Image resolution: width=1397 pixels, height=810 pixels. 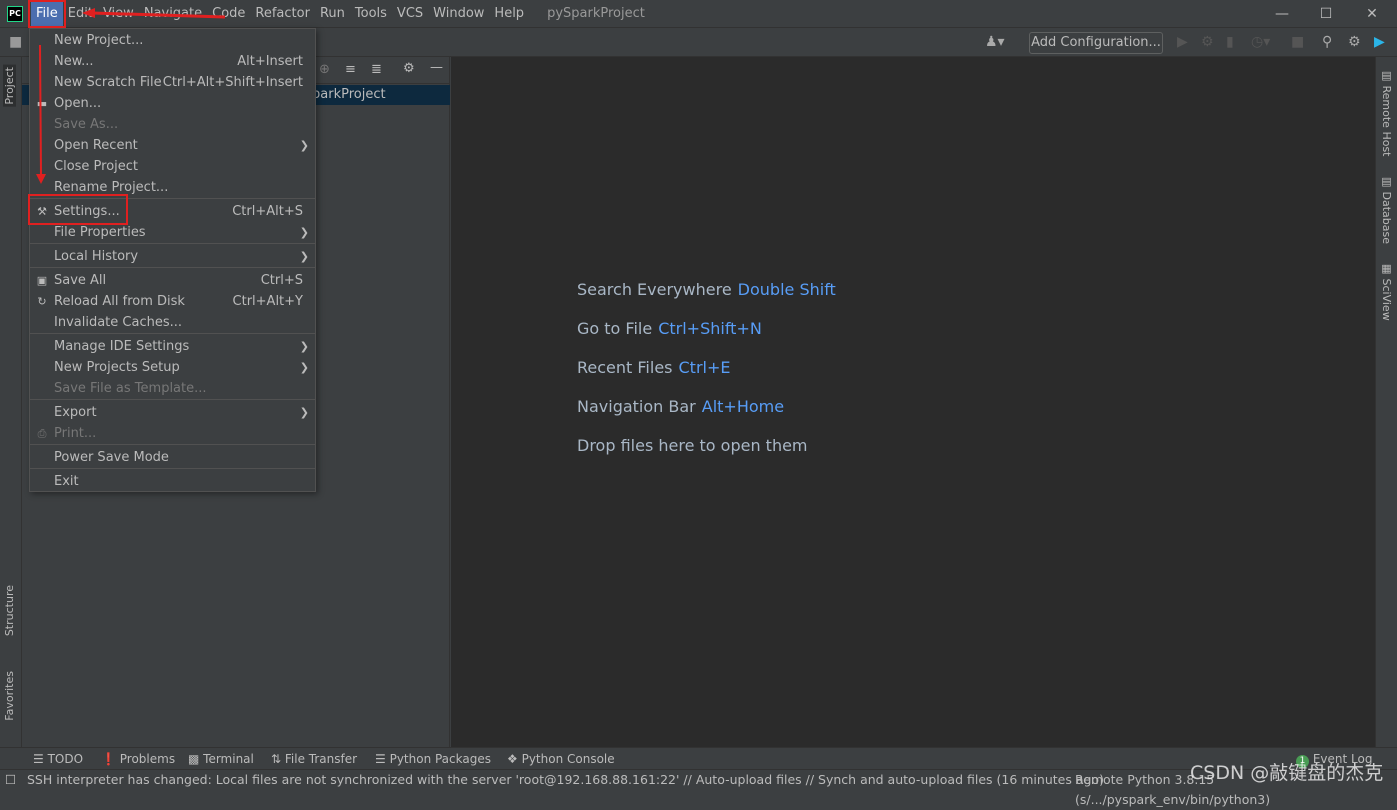 I want to click on annotation-box-settings, so click(x=78, y=209).